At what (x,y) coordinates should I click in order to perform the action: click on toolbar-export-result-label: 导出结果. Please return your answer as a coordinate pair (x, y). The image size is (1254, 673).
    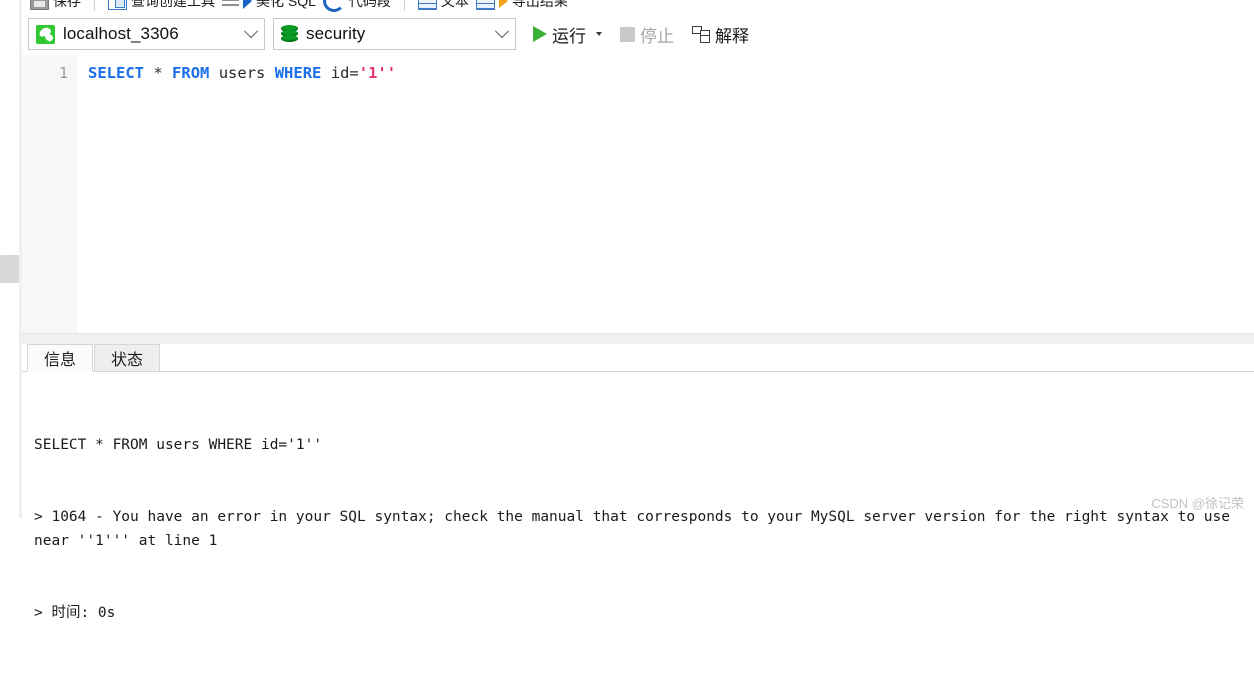
    Looking at the image, I should click on (539, 4).